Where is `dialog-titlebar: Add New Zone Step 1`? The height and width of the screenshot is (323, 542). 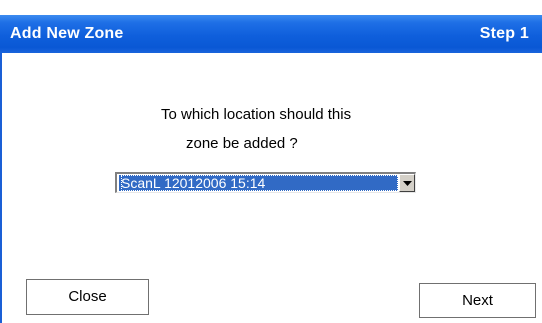 dialog-titlebar: Add New Zone Step 1 is located at coordinates (271, 34).